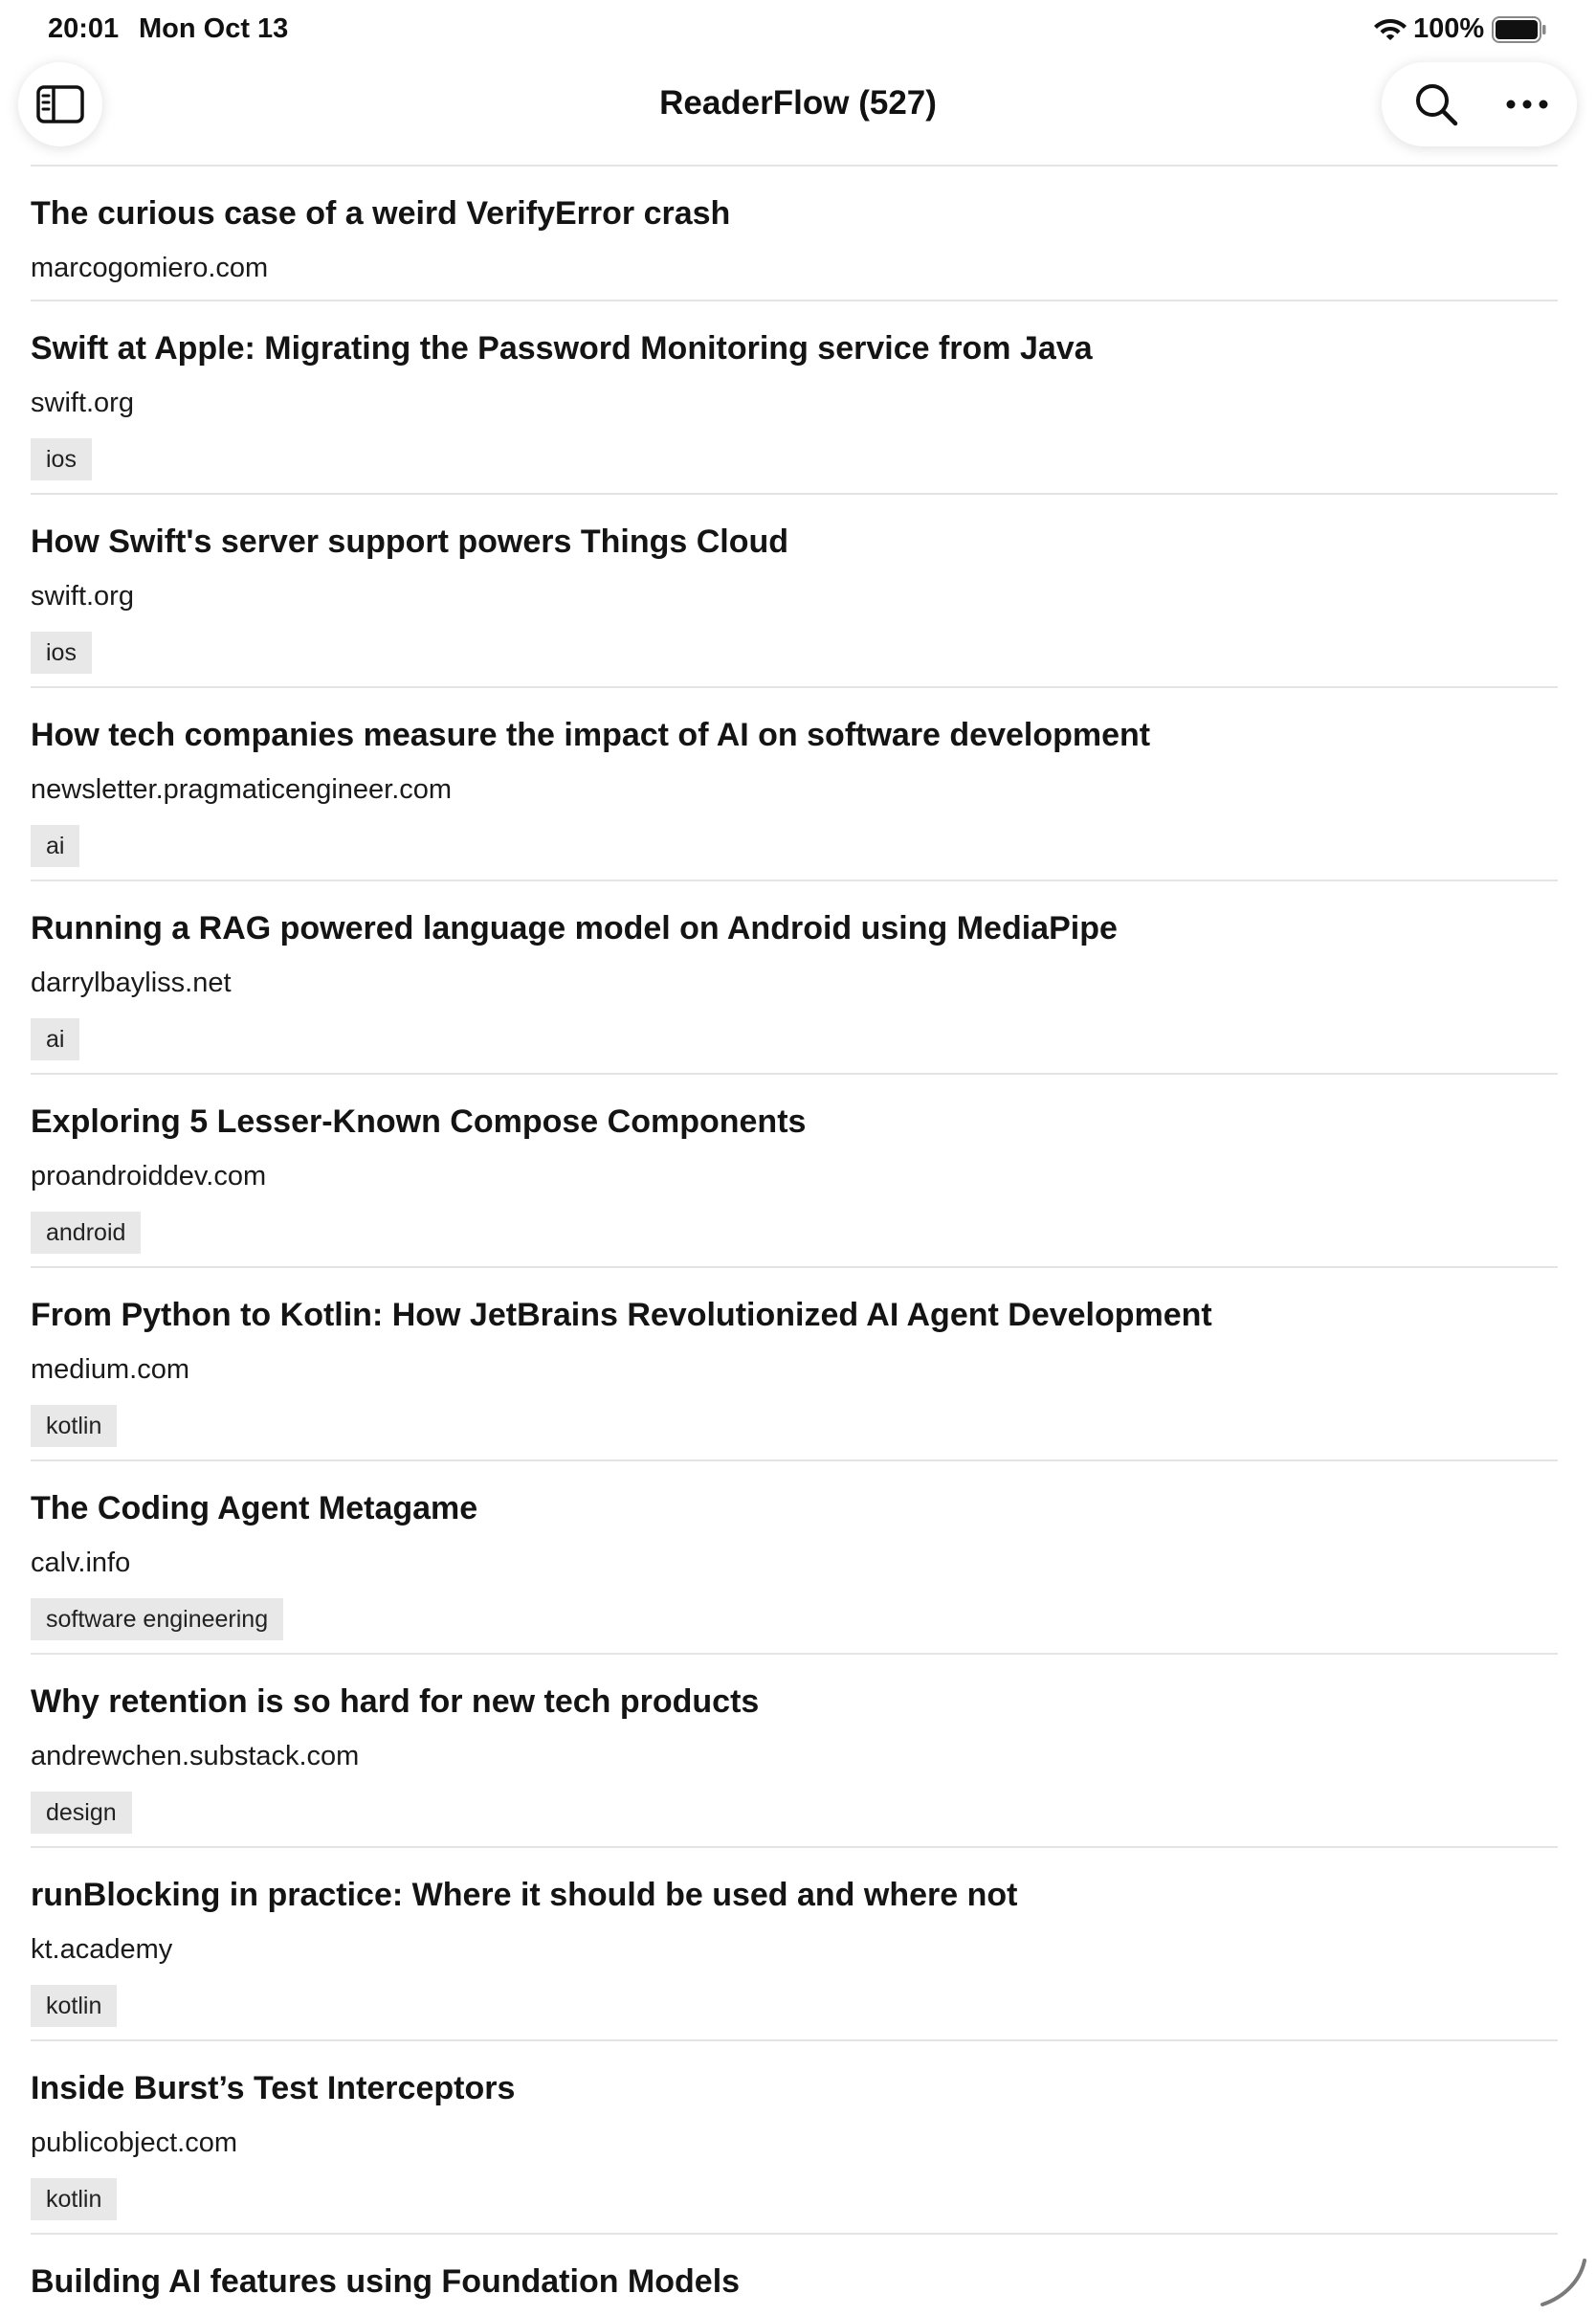 The width and height of the screenshot is (1596, 2316). What do you see at coordinates (134, 2142) in the screenshot?
I see `article-source: publicobject.com` at bounding box center [134, 2142].